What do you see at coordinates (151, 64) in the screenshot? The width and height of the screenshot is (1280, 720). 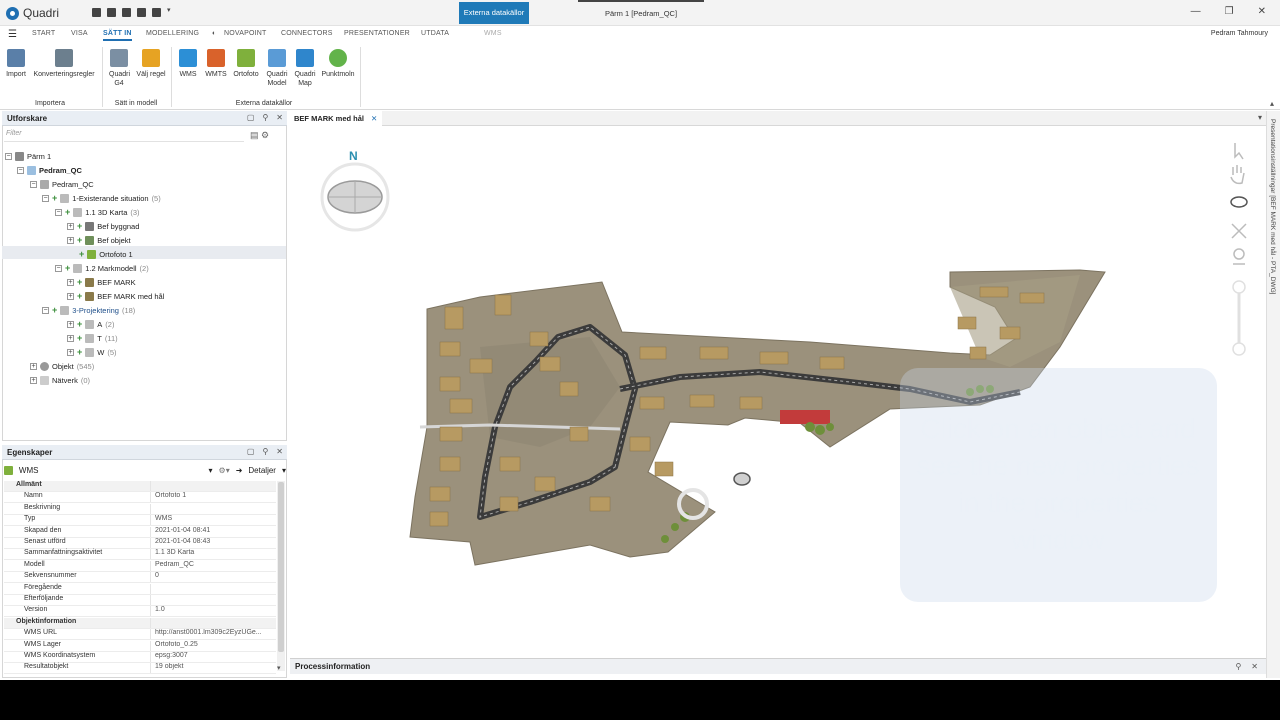 I see `select-rule-button: Välj regel` at bounding box center [151, 64].